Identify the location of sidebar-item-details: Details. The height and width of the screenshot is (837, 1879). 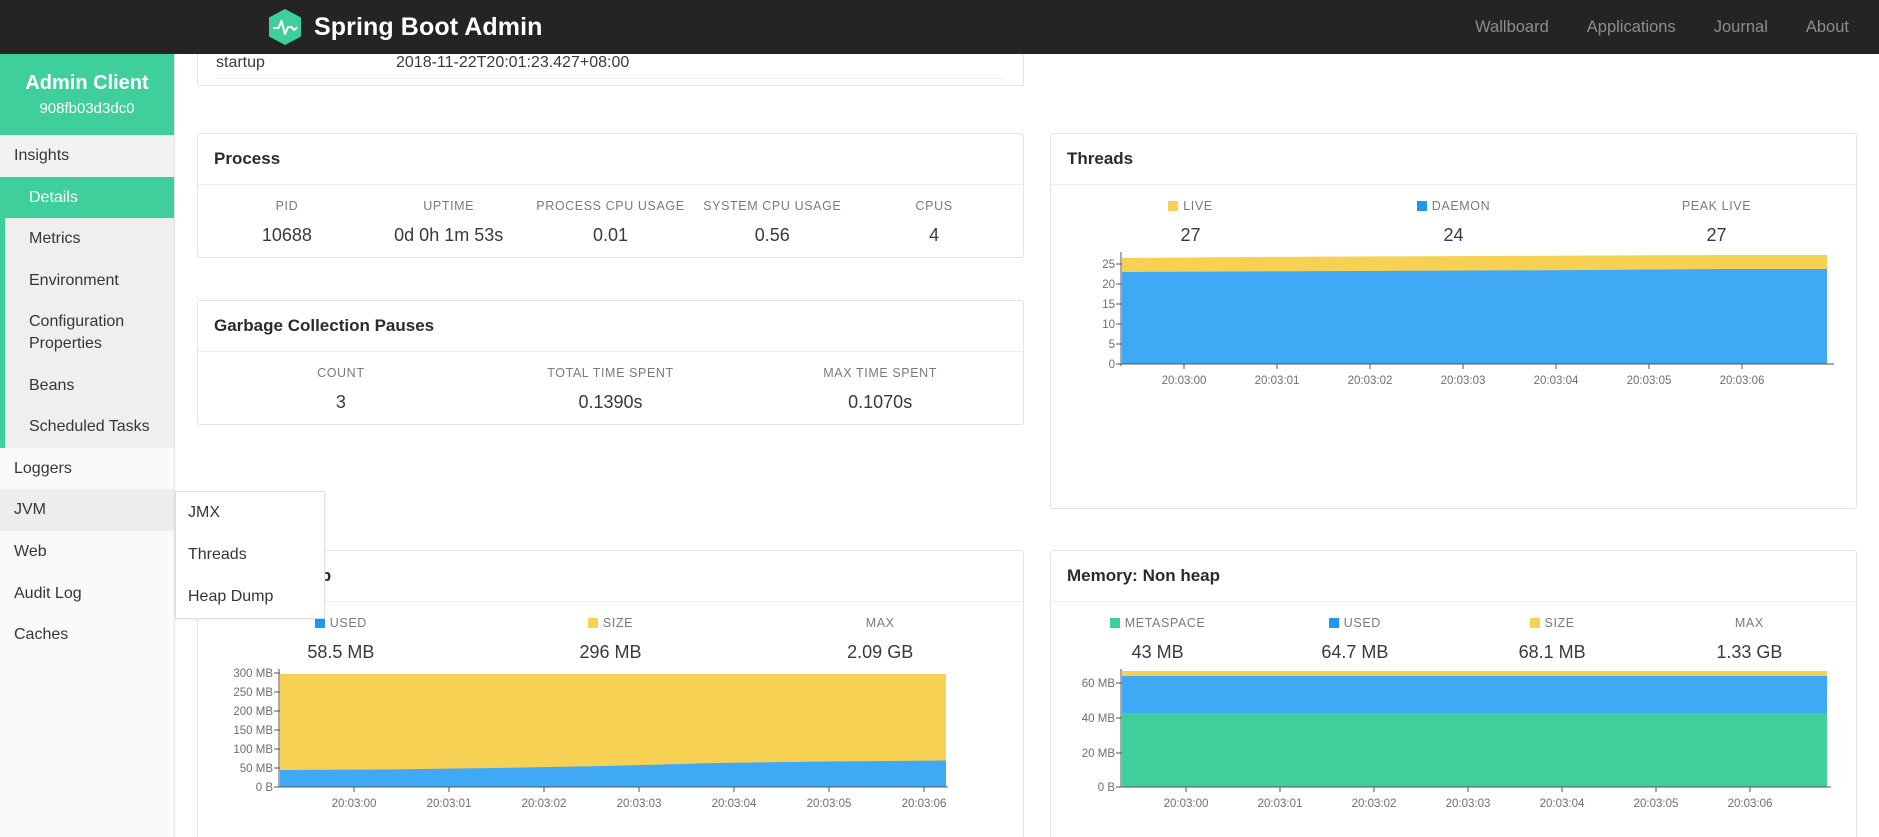
(87, 197).